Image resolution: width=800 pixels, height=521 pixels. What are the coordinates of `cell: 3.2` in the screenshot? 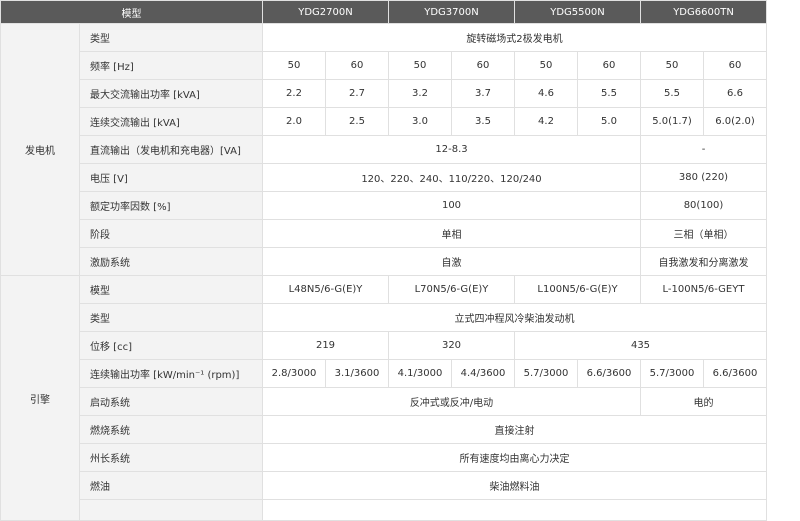 It's located at (420, 93).